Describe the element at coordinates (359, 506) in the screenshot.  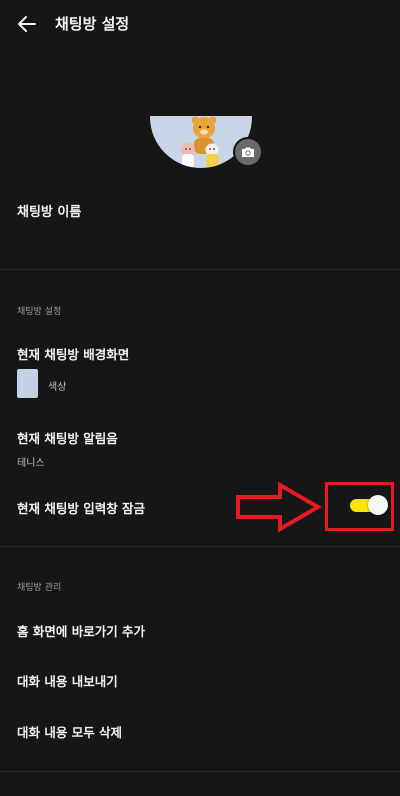
I see `annotation-highlight-box` at that location.